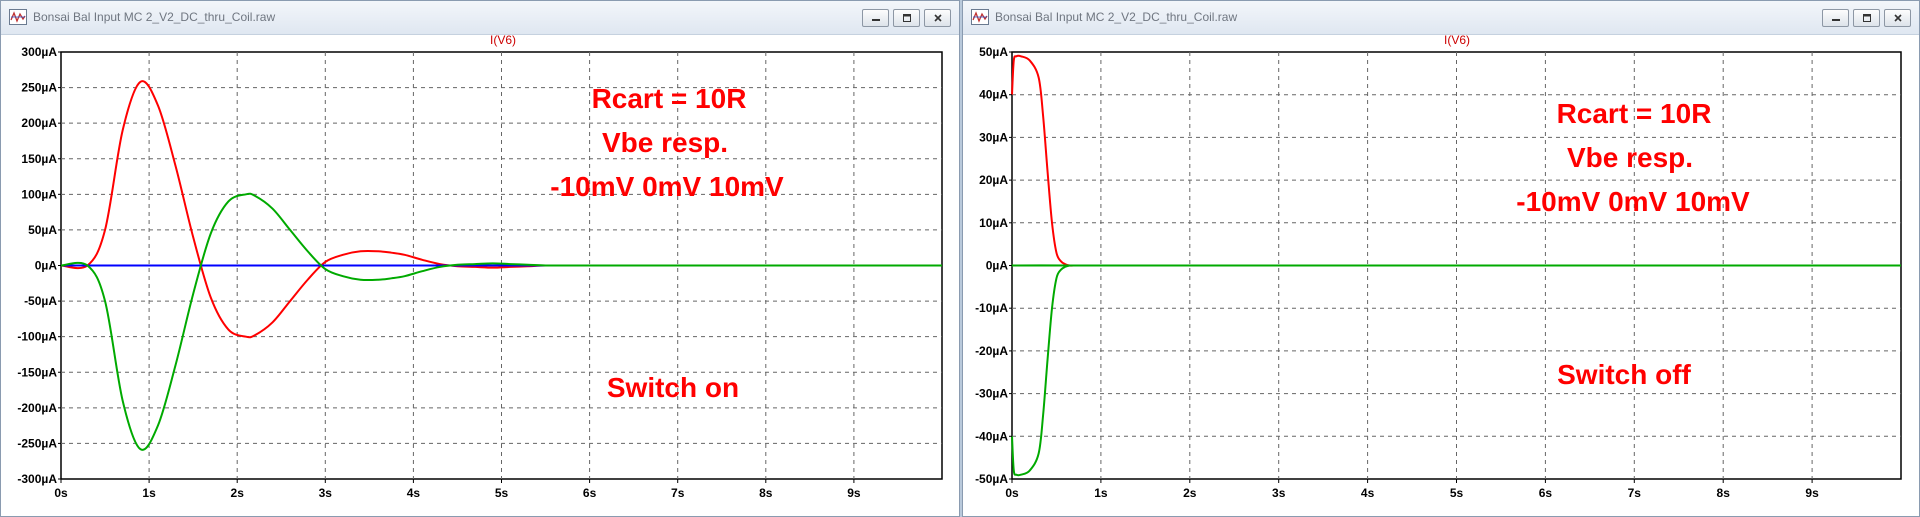 The width and height of the screenshot is (1920, 517). What do you see at coordinates (39, 194) in the screenshot?
I see `y-tick-label: 100µA` at bounding box center [39, 194].